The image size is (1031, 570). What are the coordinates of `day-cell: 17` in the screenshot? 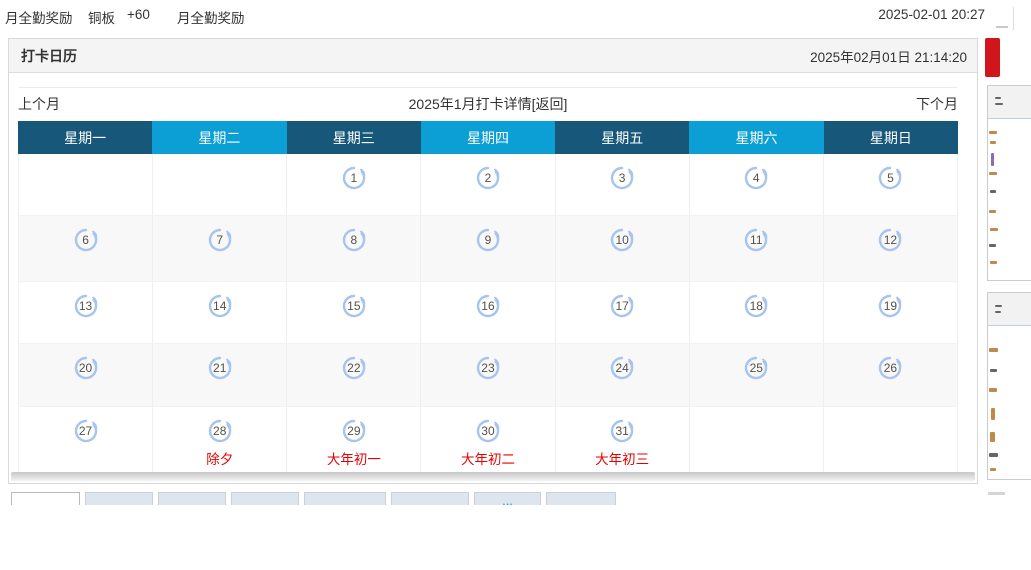 It's located at (622, 313).